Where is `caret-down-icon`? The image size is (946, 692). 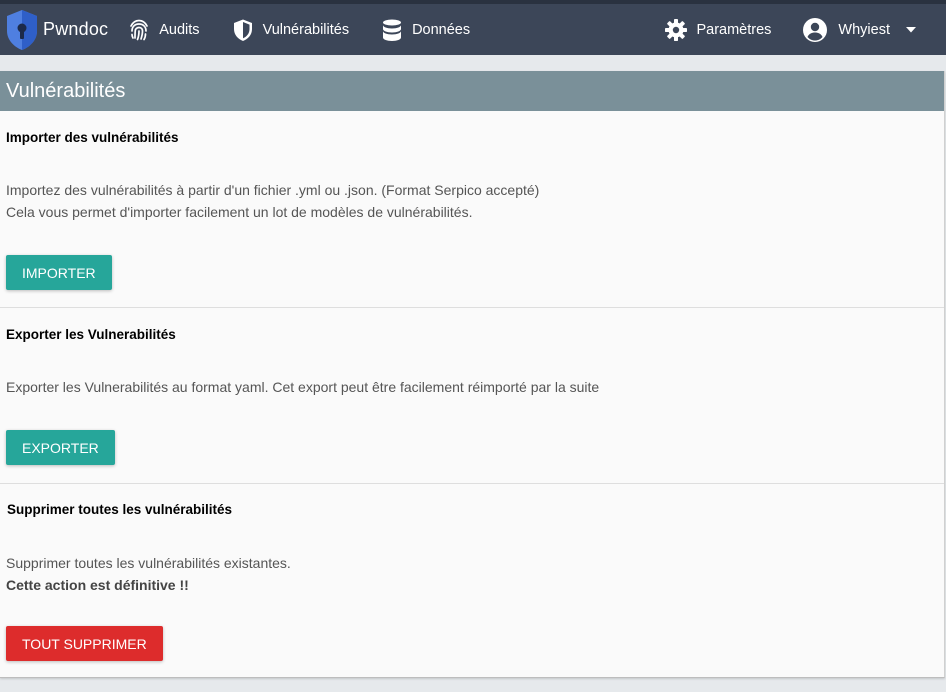
caret-down-icon is located at coordinates (911, 29).